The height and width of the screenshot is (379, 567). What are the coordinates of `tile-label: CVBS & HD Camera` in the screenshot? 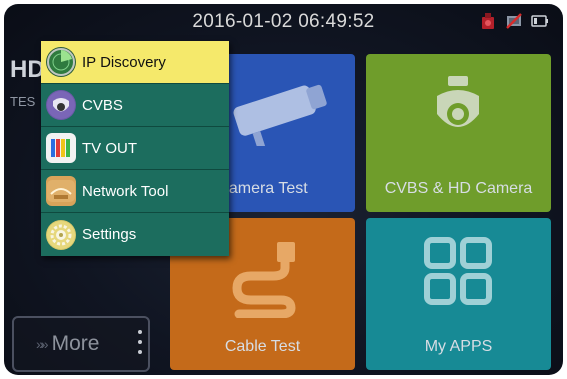 It's located at (458, 188).